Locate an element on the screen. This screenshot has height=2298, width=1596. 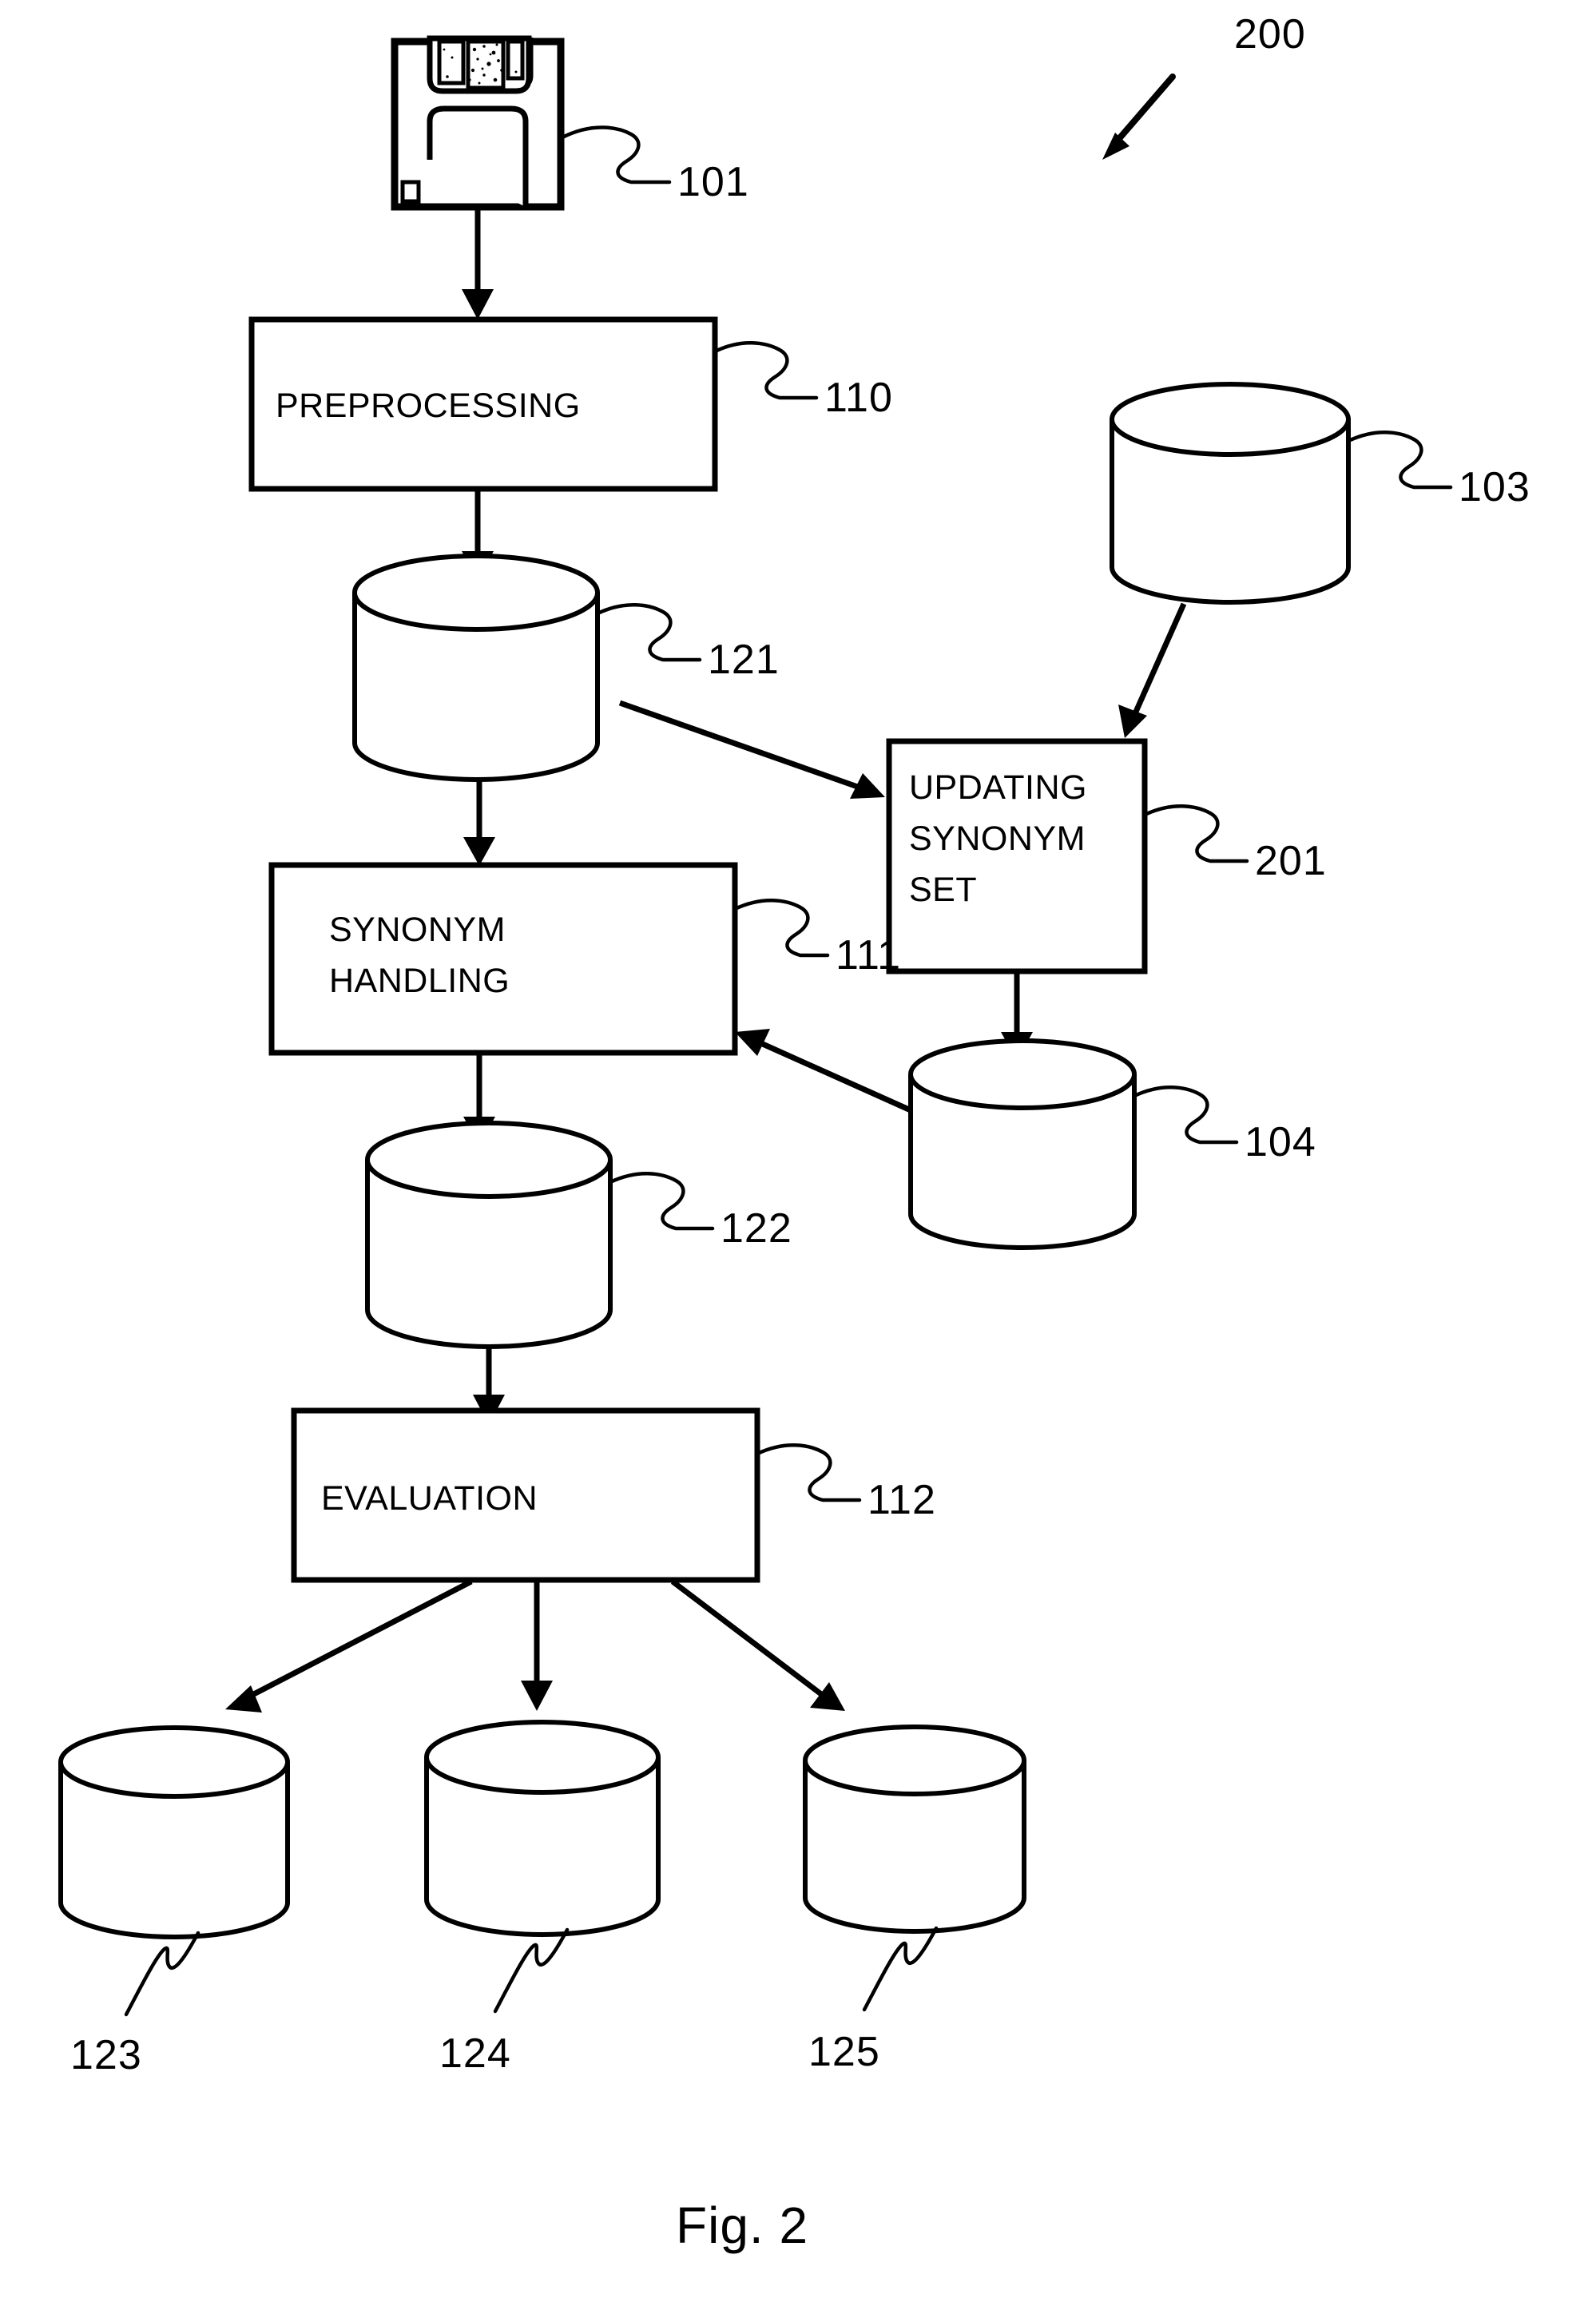
updating-synonym-set-box: UPDATING SYNONYM SET is located at coordinates (1017, 856).